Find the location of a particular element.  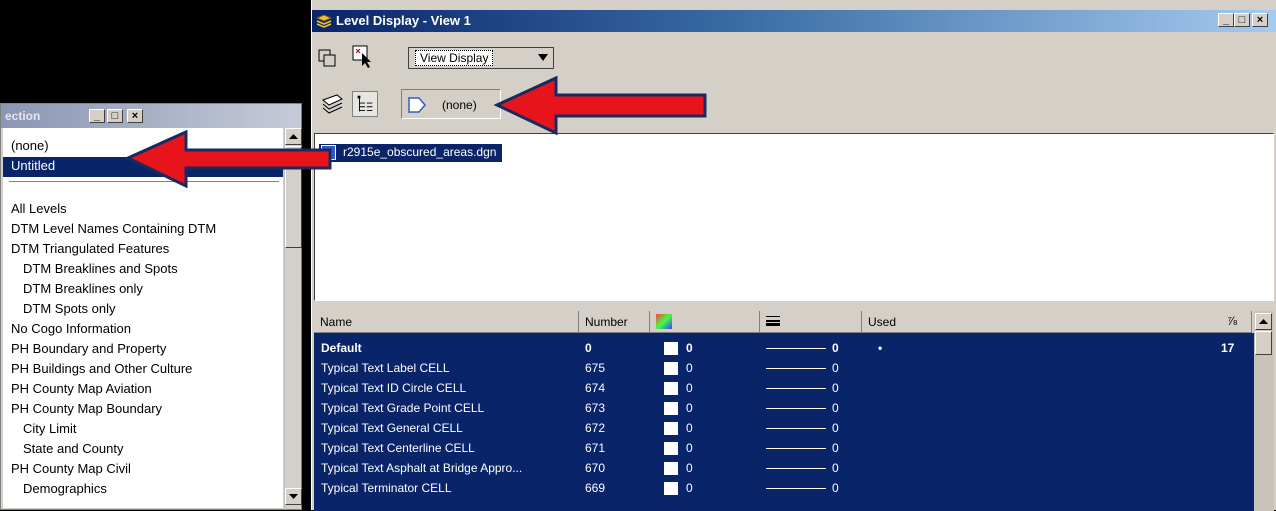

dgn-file-icon is located at coordinates (328, 152).